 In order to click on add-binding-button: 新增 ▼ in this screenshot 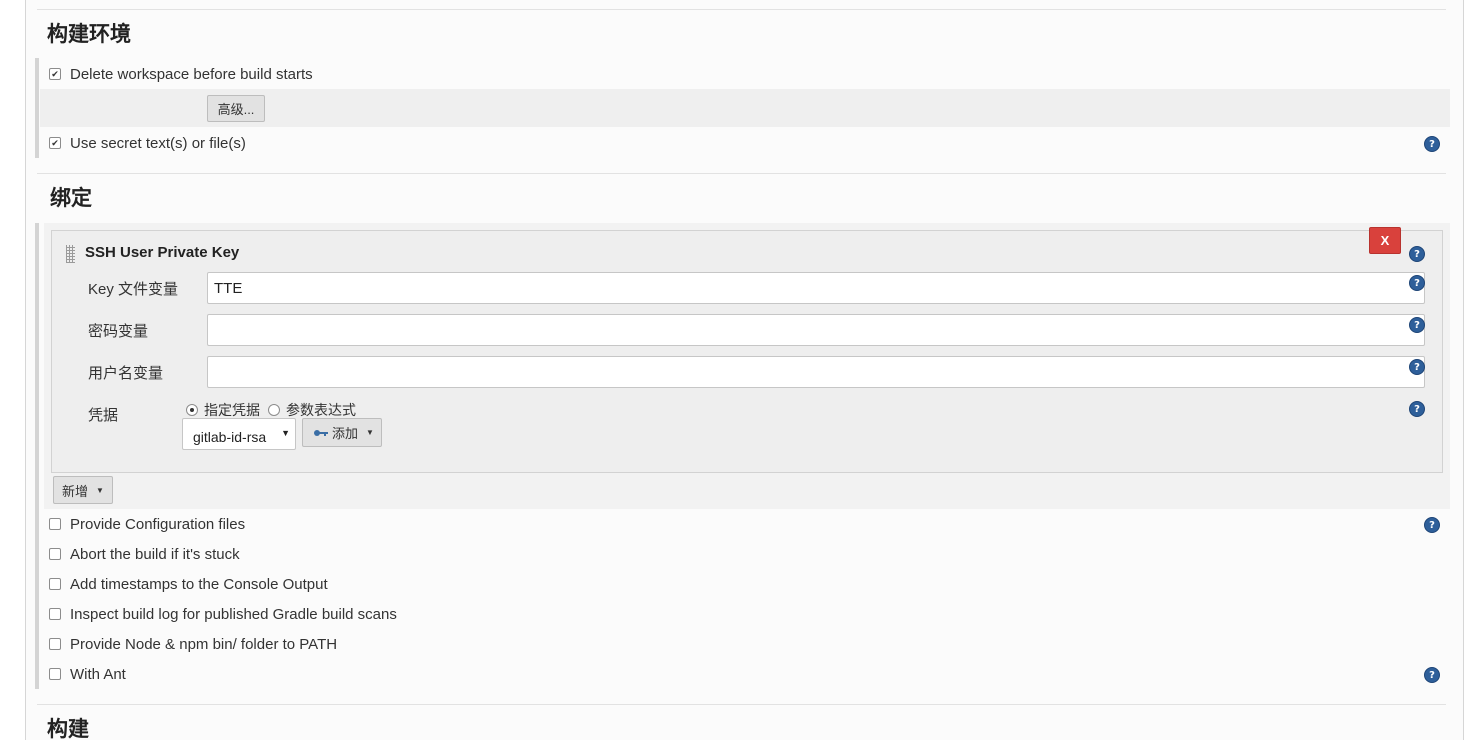, I will do `click(83, 490)`.